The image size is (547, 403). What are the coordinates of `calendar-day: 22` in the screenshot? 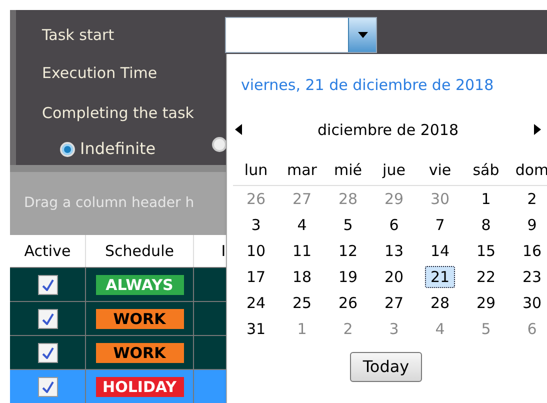 It's located at (486, 277).